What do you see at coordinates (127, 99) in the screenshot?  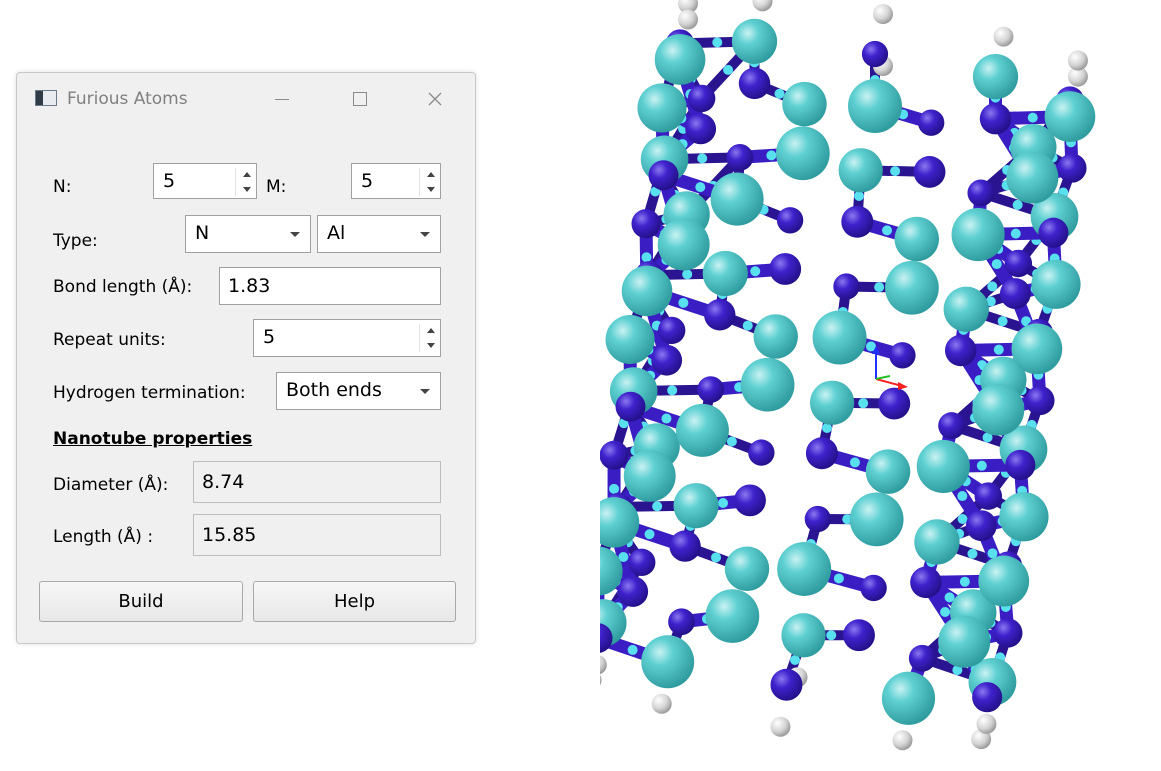 I see `window-title: Furious Atoms` at bounding box center [127, 99].